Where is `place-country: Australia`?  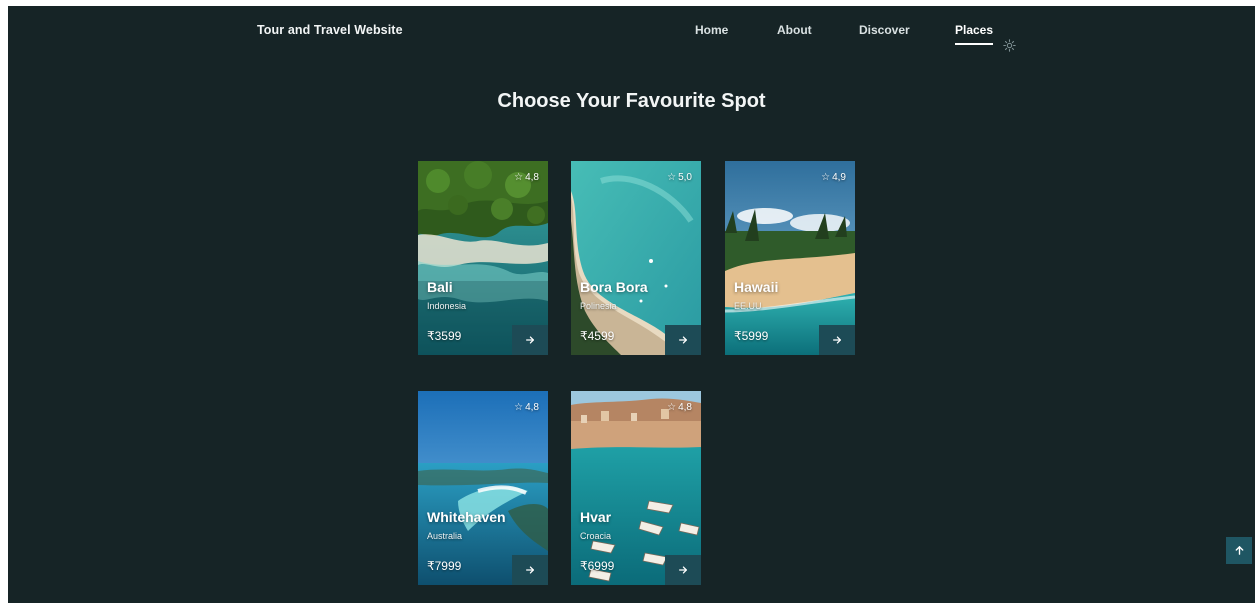 place-country: Australia is located at coordinates (445, 536).